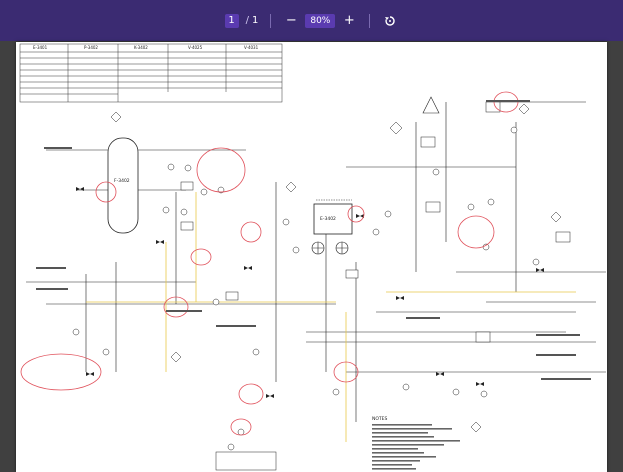  I want to click on rotate-icon, so click(390, 20).